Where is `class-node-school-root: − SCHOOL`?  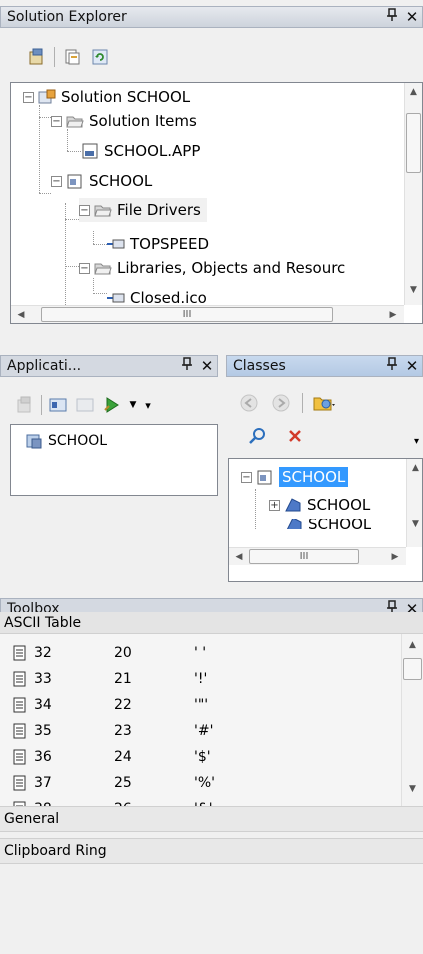 class-node-school-root: − SCHOOL is located at coordinates (295, 477).